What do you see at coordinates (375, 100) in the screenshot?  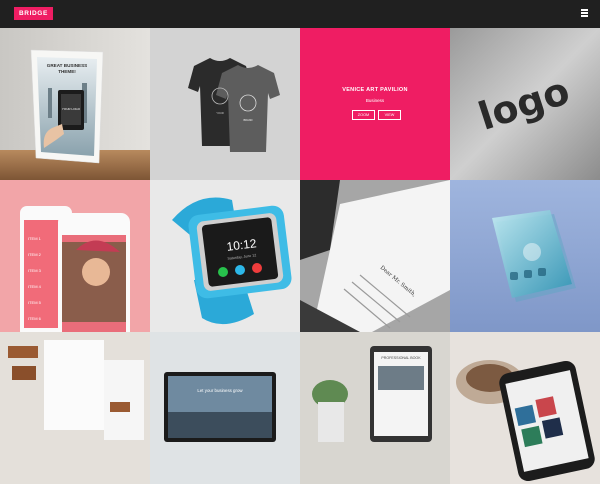 I see `featured-category: Business` at bounding box center [375, 100].